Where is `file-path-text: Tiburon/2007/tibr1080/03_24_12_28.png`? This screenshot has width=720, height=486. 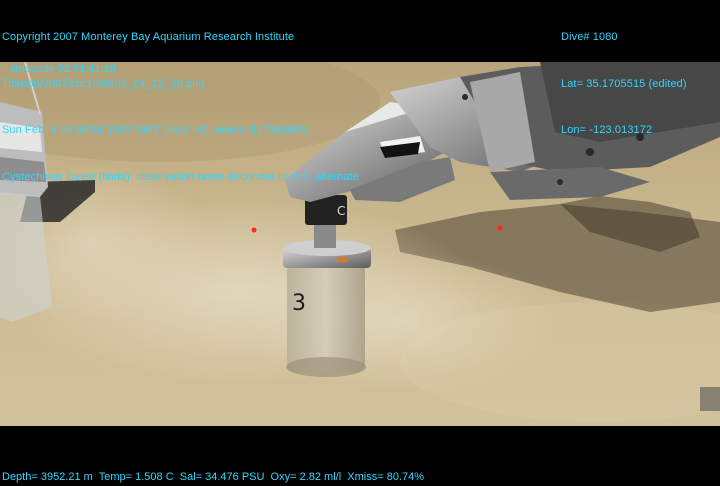
file-path-text: Tiburon/2007/tibr1080/03_24_12_28.png is located at coordinates (103, 83).